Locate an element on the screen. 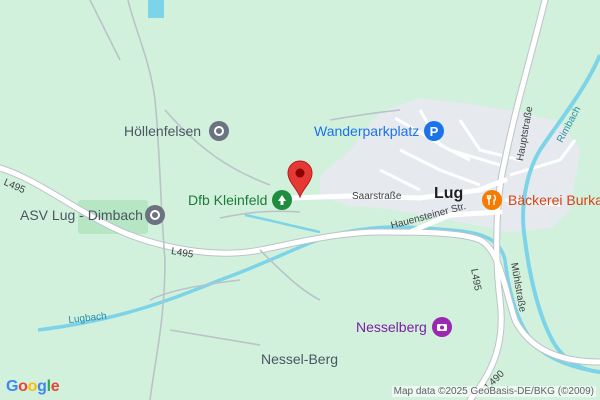 The height and width of the screenshot is (400, 600). saarstrasse-label: Saarstraße is located at coordinates (377, 196).